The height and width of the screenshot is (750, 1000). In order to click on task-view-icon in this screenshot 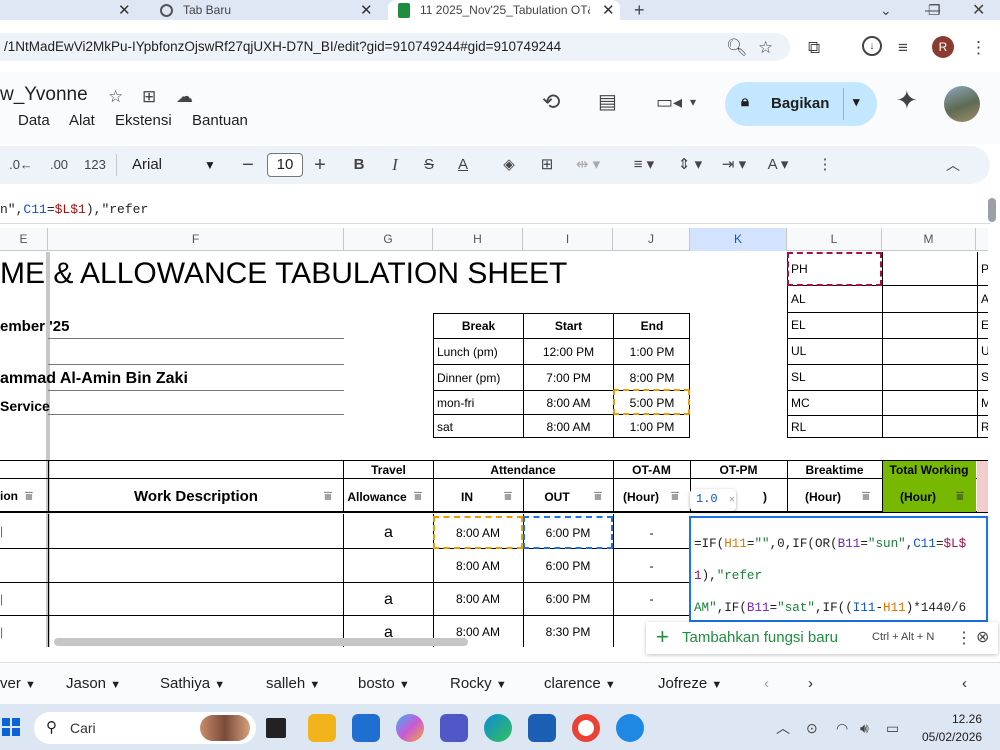, I will do `click(276, 728)`.